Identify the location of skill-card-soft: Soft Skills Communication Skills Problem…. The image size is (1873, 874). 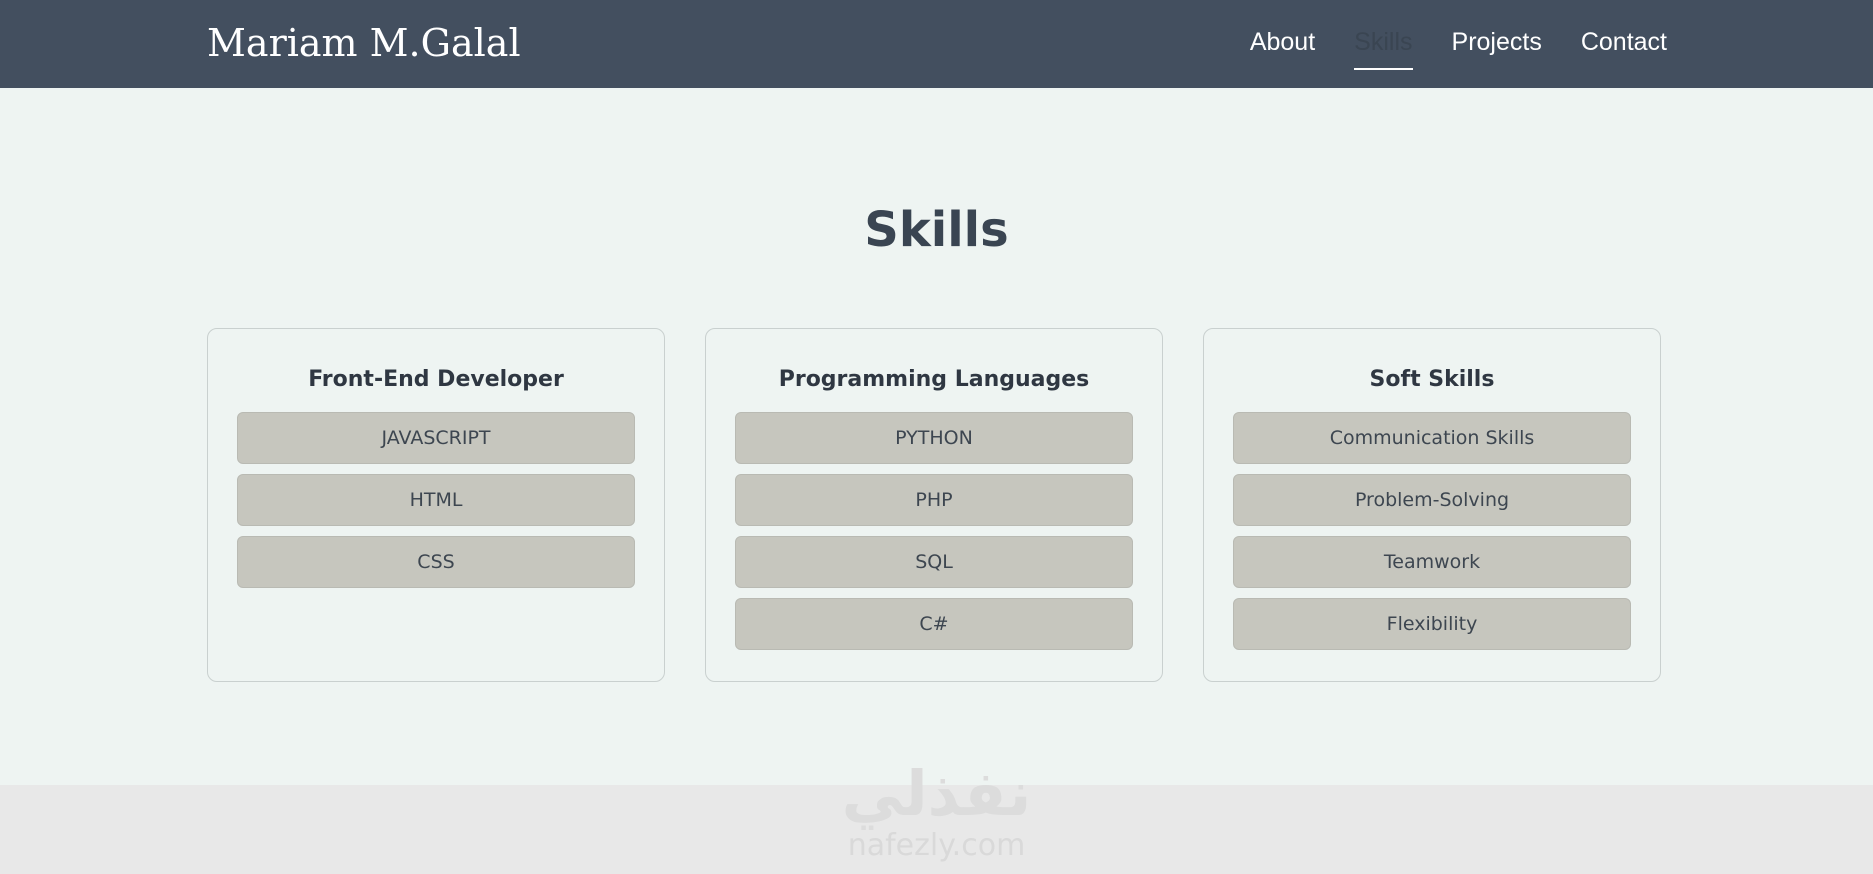
(1432, 505).